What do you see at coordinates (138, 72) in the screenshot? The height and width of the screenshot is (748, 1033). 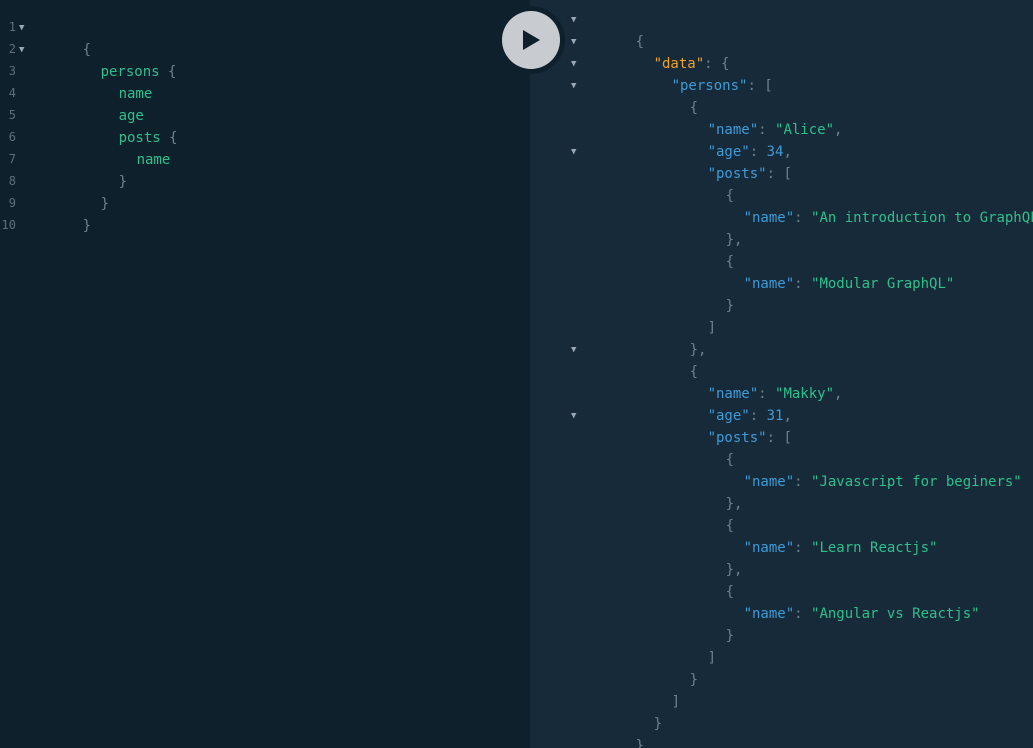 I see `code-line: persons {` at bounding box center [138, 72].